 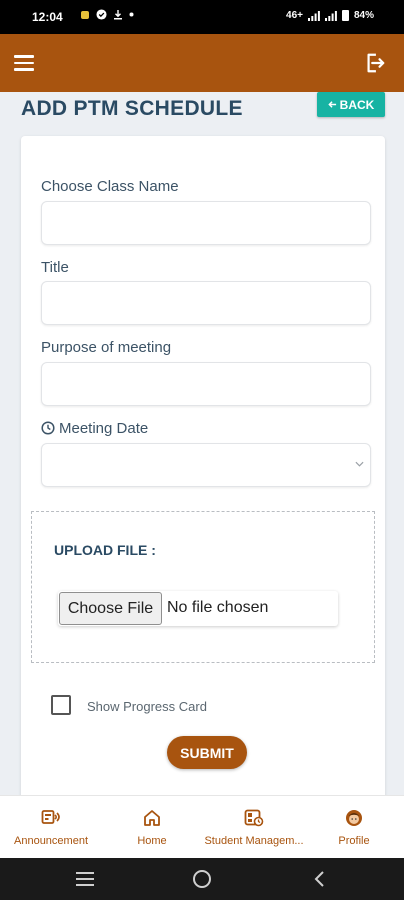 What do you see at coordinates (55, 267) in the screenshot?
I see `title-label: Title` at bounding box center [55, 267].